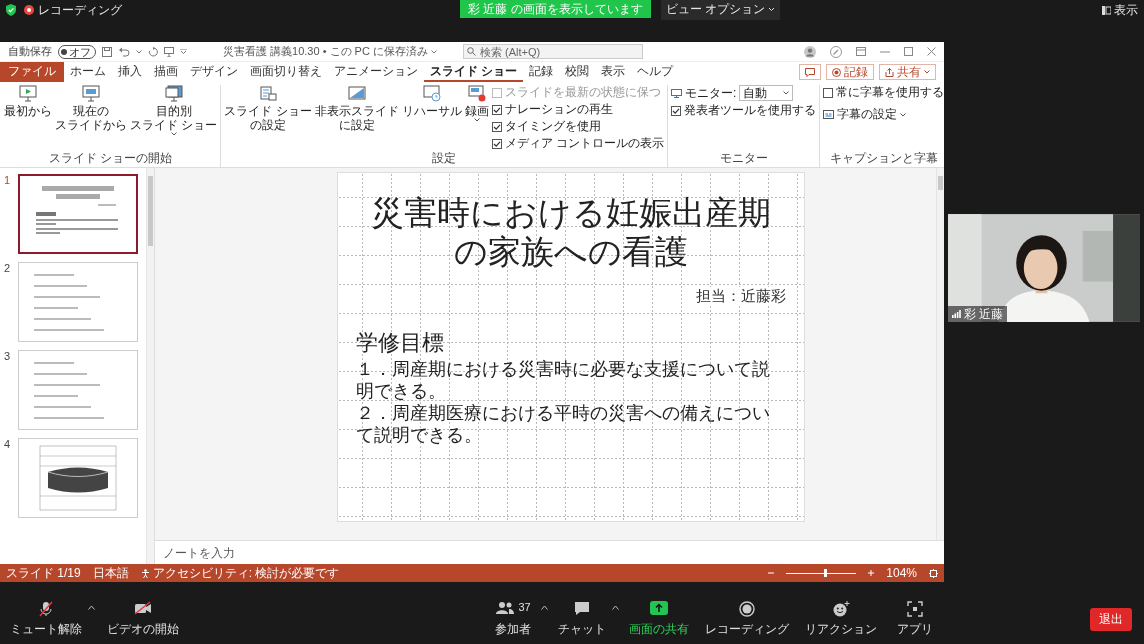  Describe the element at coordinates (143, 619) in the screenshot. I see `toolbar-button: ビデオの開始` at that location.